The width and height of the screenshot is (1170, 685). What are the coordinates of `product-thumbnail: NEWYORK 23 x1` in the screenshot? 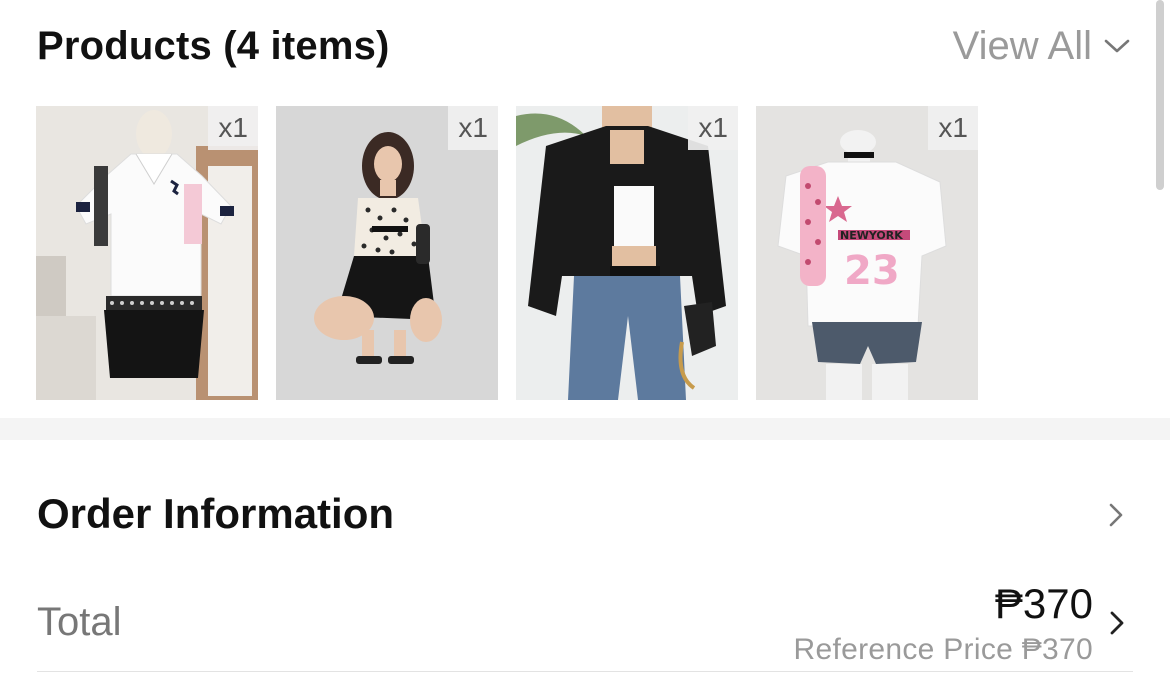 It's located at (867, 253).